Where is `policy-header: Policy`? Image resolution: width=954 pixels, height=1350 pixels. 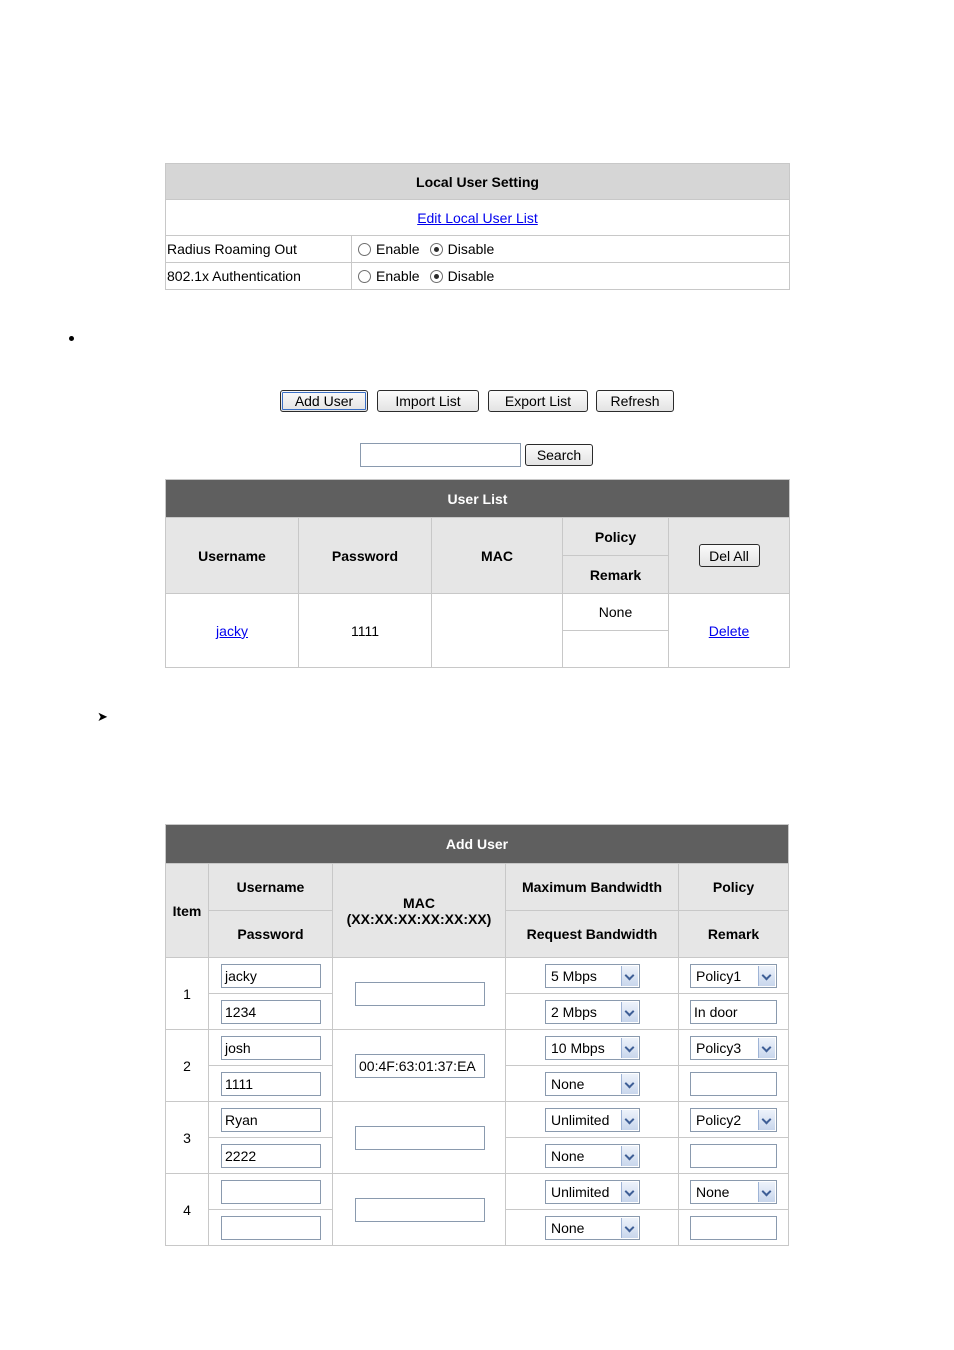 policy-header: Policy is located at coordinates (733, 887).